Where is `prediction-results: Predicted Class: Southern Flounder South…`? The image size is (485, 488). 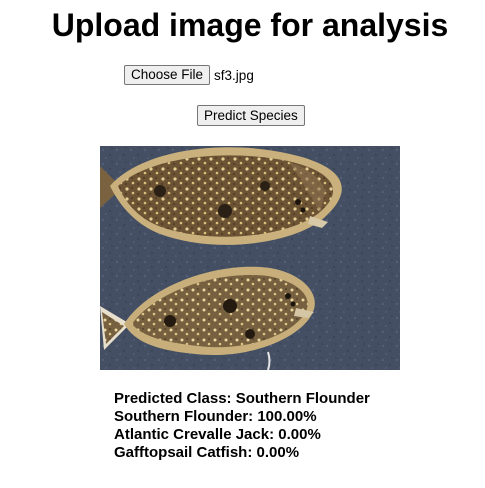
prediction-results: Predicted Class: Southern Flounder South… is located at coordinates (242, 426).